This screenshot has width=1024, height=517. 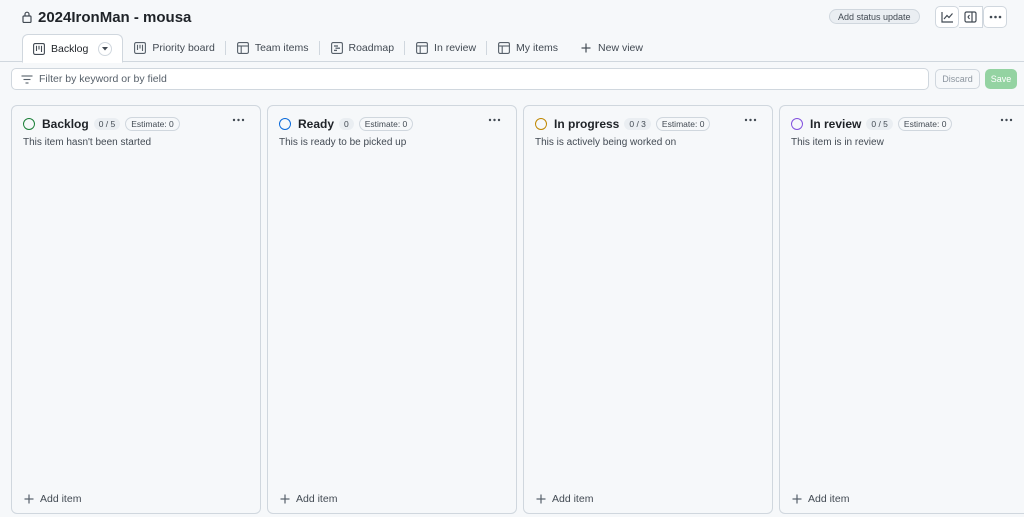 I want to click on side-panel-icon, so click(x=970, y=17).